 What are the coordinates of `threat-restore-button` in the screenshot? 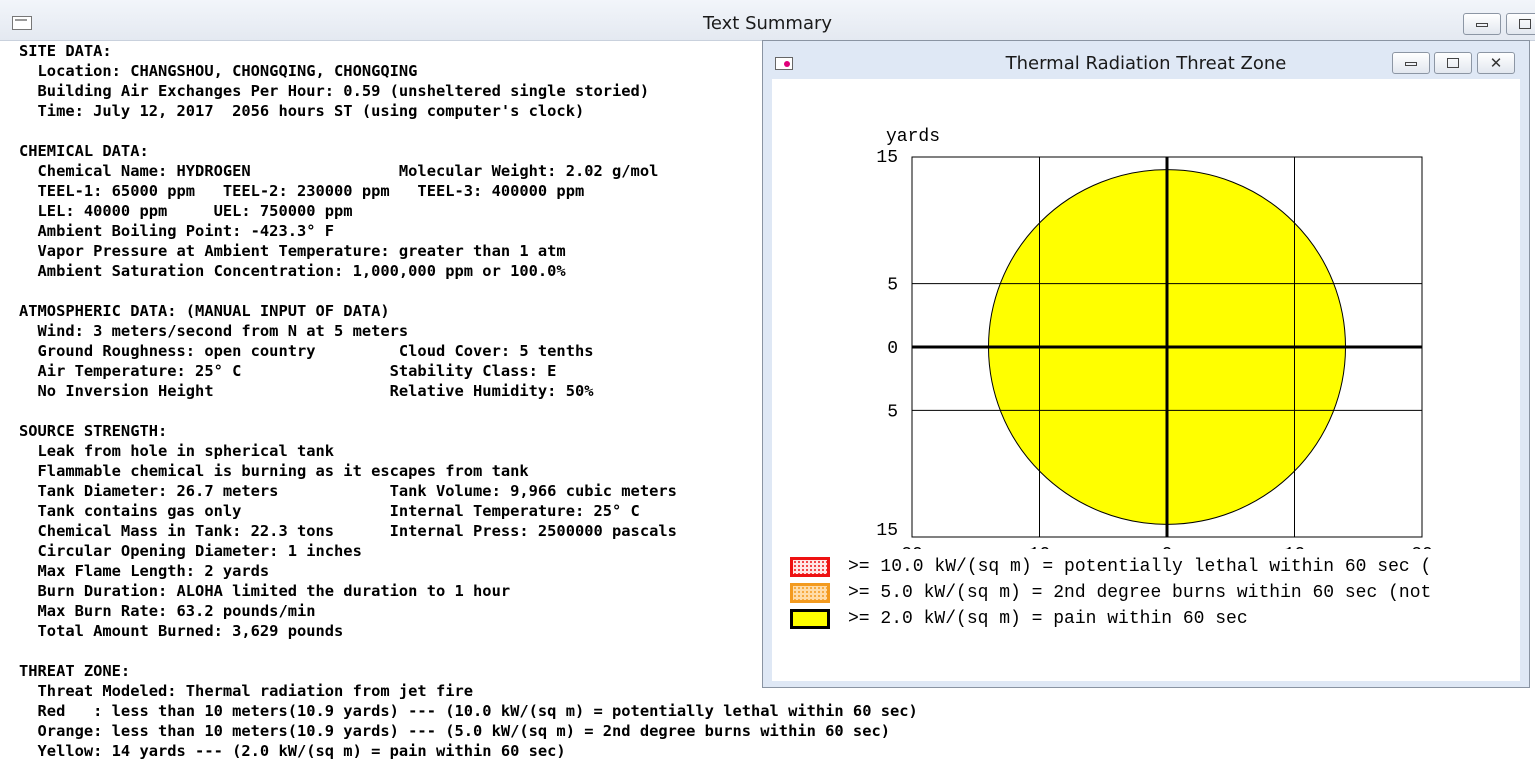 It's located at (1453, 63).